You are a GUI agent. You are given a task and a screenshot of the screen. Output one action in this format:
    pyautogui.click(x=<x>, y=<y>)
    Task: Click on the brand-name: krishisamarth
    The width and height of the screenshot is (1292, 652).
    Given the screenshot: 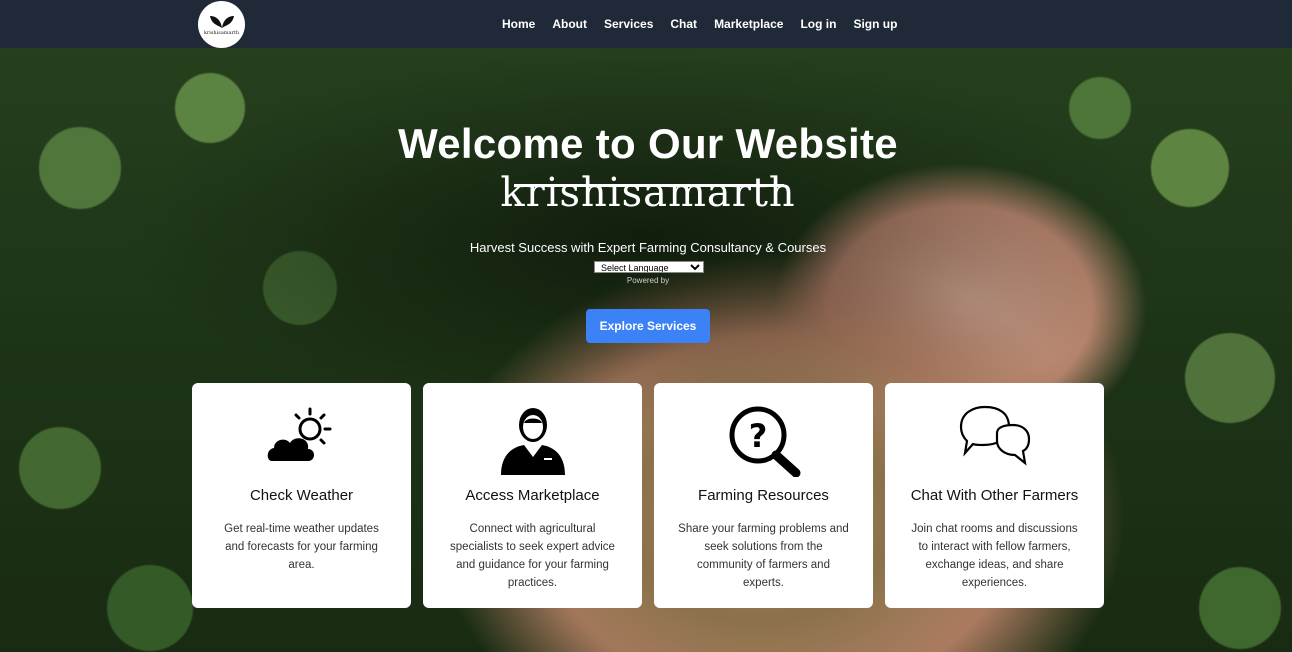 What is the action you would take?
    pyautogui.click(x=648, y=193)
    